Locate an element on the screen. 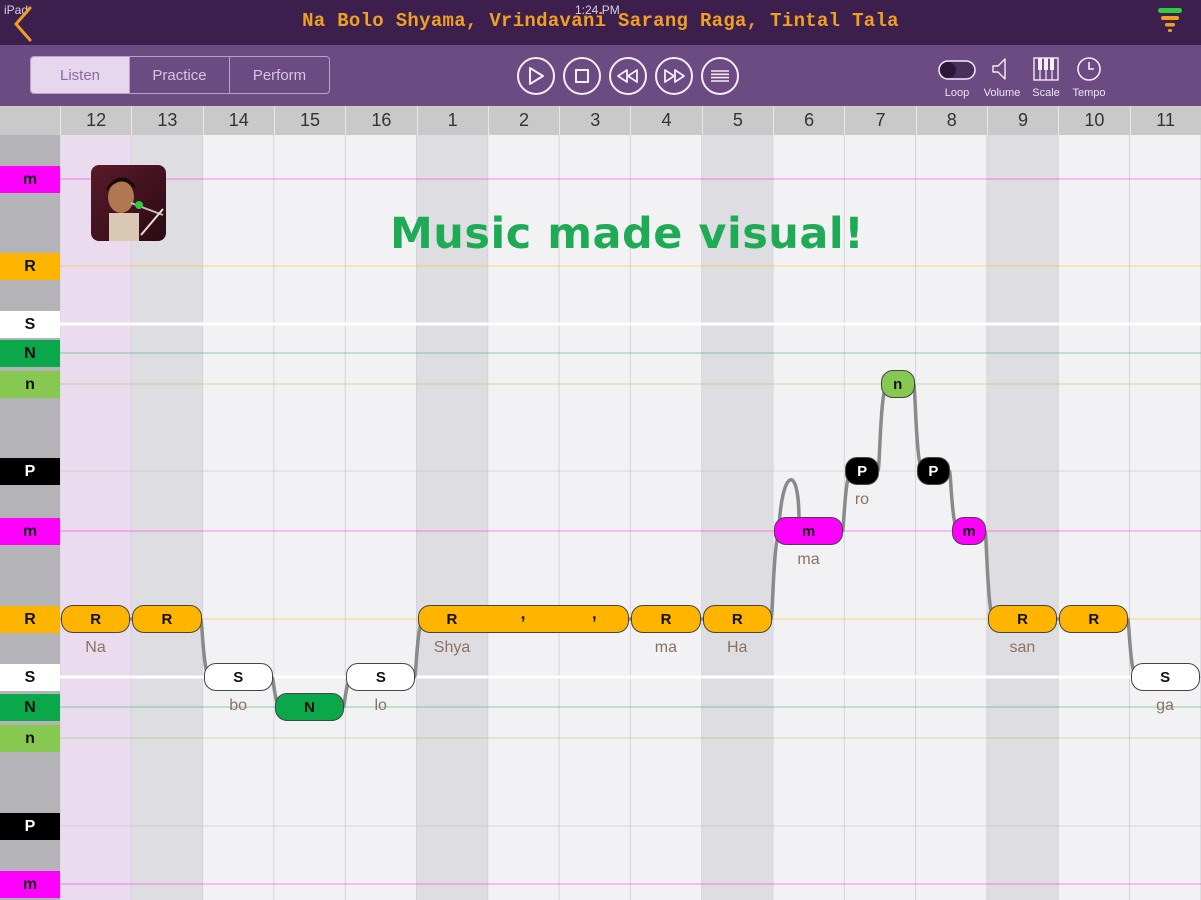  note-N: N is located at coordinates (309, 707).